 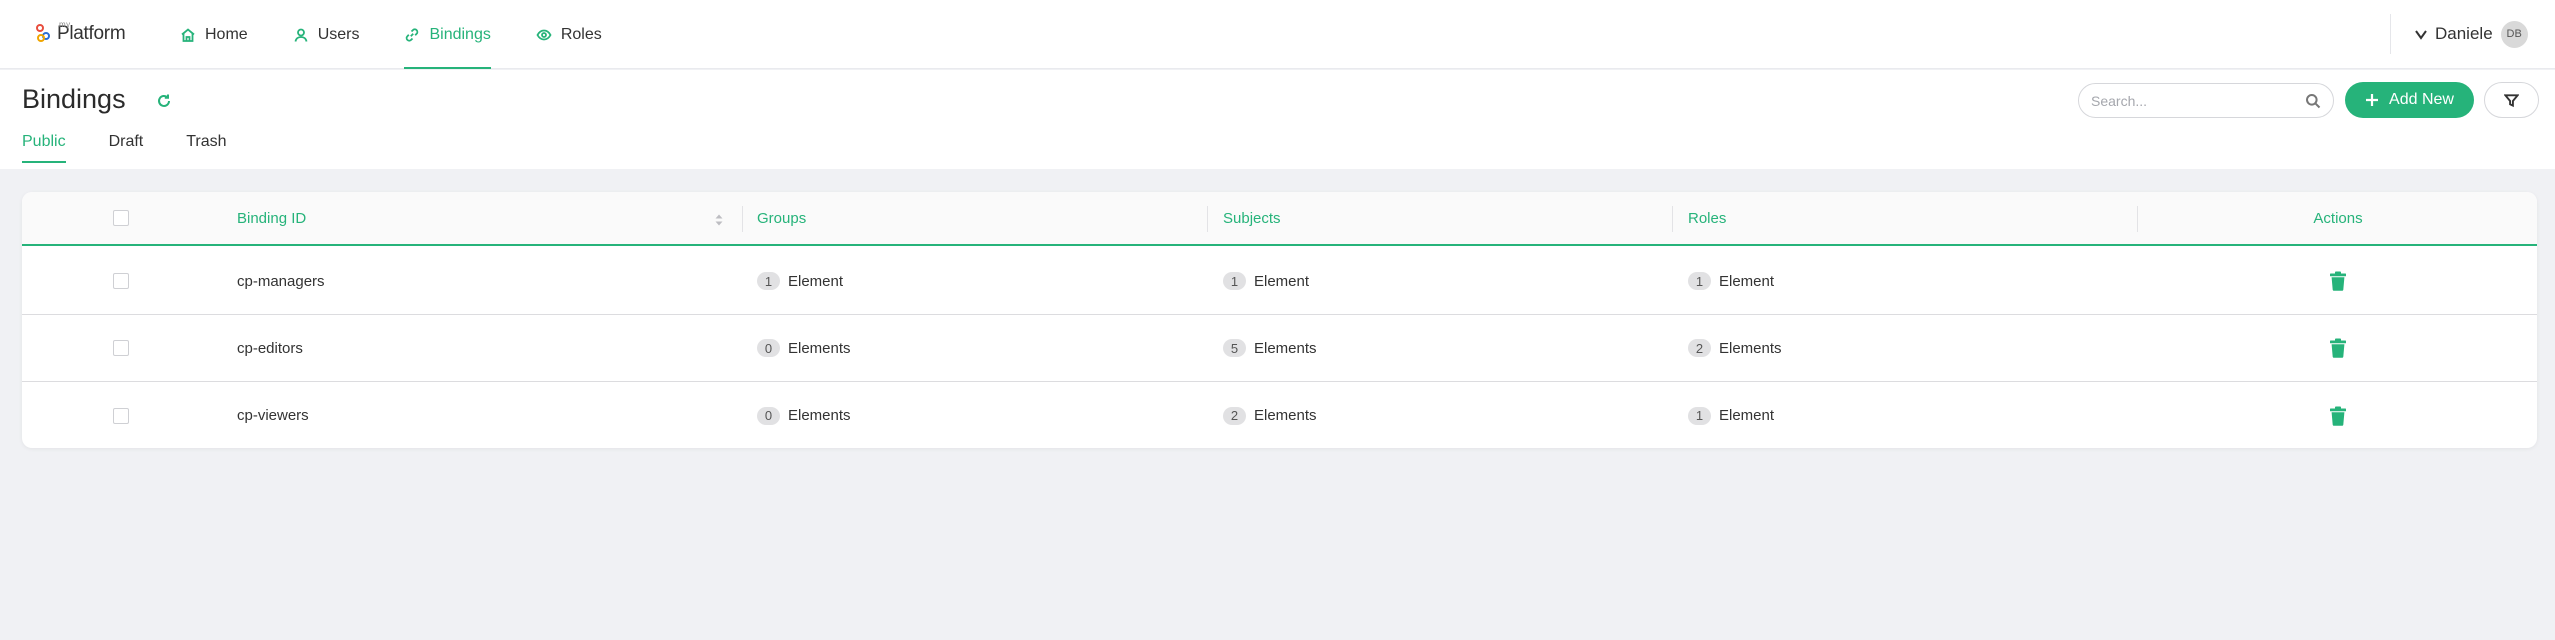 I want to click on logo-mark-icon, so click(x=45, y=33).